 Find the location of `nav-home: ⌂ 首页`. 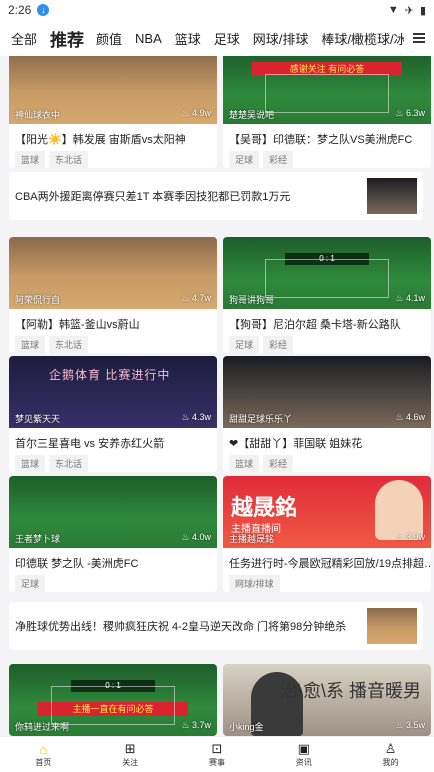

nav-home: ⌂ 首页 is located at coordinates (43, 754).